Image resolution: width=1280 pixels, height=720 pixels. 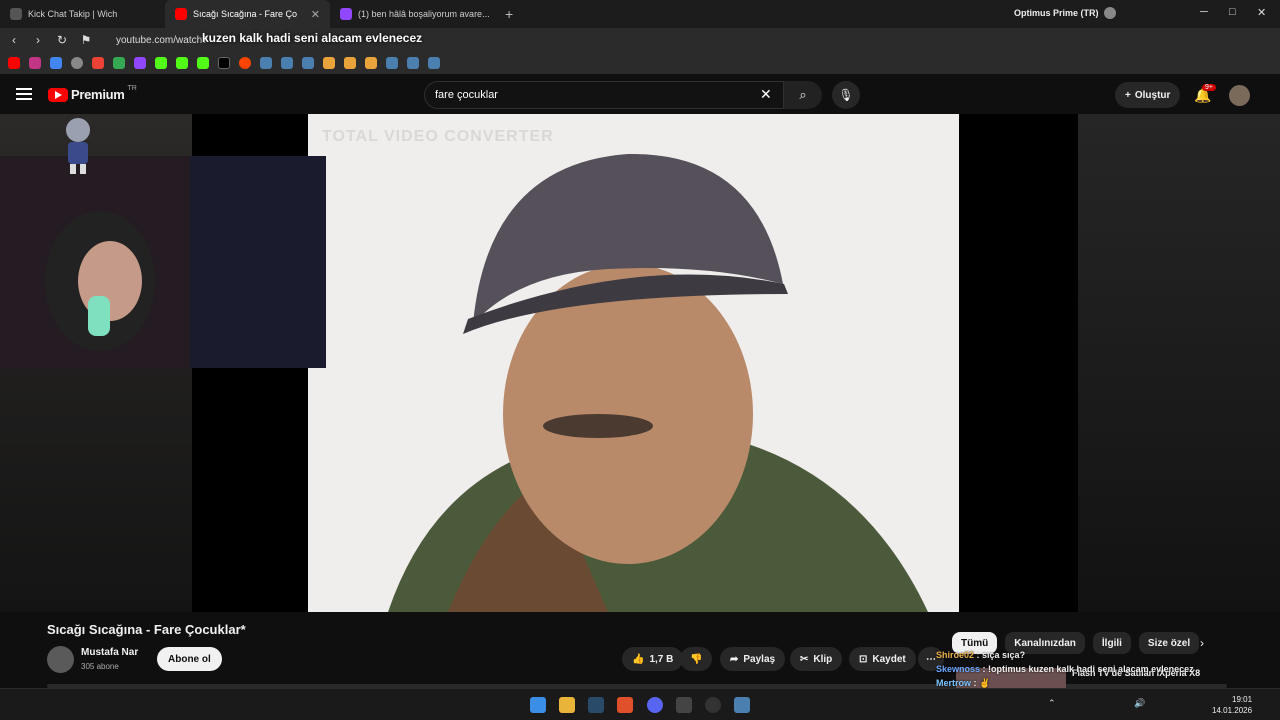 What do you see at coordinates (16, 14) in the screenshot?
I see `kick-icon` at bounding box center [16, 14].